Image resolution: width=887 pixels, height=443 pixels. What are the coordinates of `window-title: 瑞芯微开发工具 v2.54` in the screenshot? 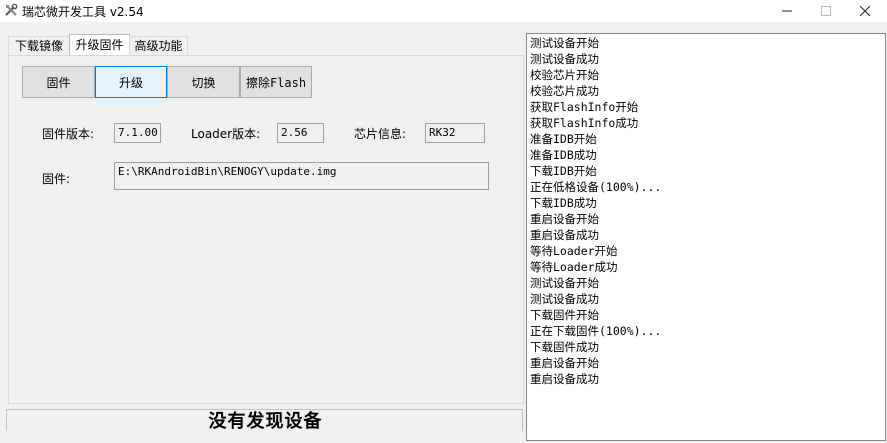 It's located at (83, 12).